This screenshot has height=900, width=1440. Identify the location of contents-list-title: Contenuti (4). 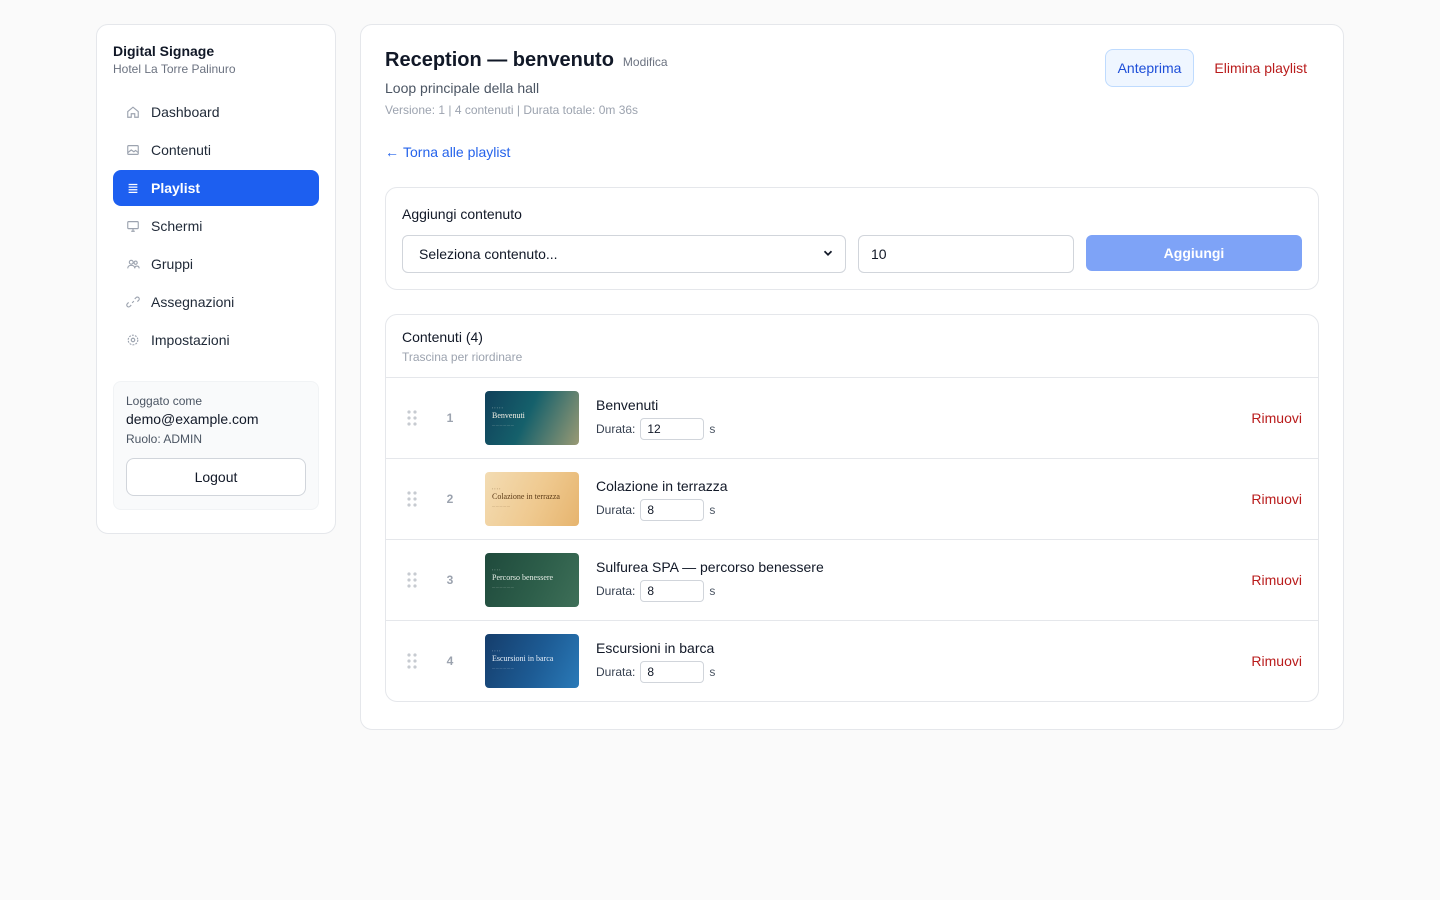
(442, 337).